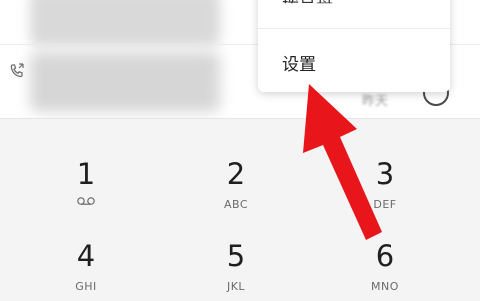 This screenshot has height=301, width=480. I want to click on voicemail-icon, so click(86, 201).